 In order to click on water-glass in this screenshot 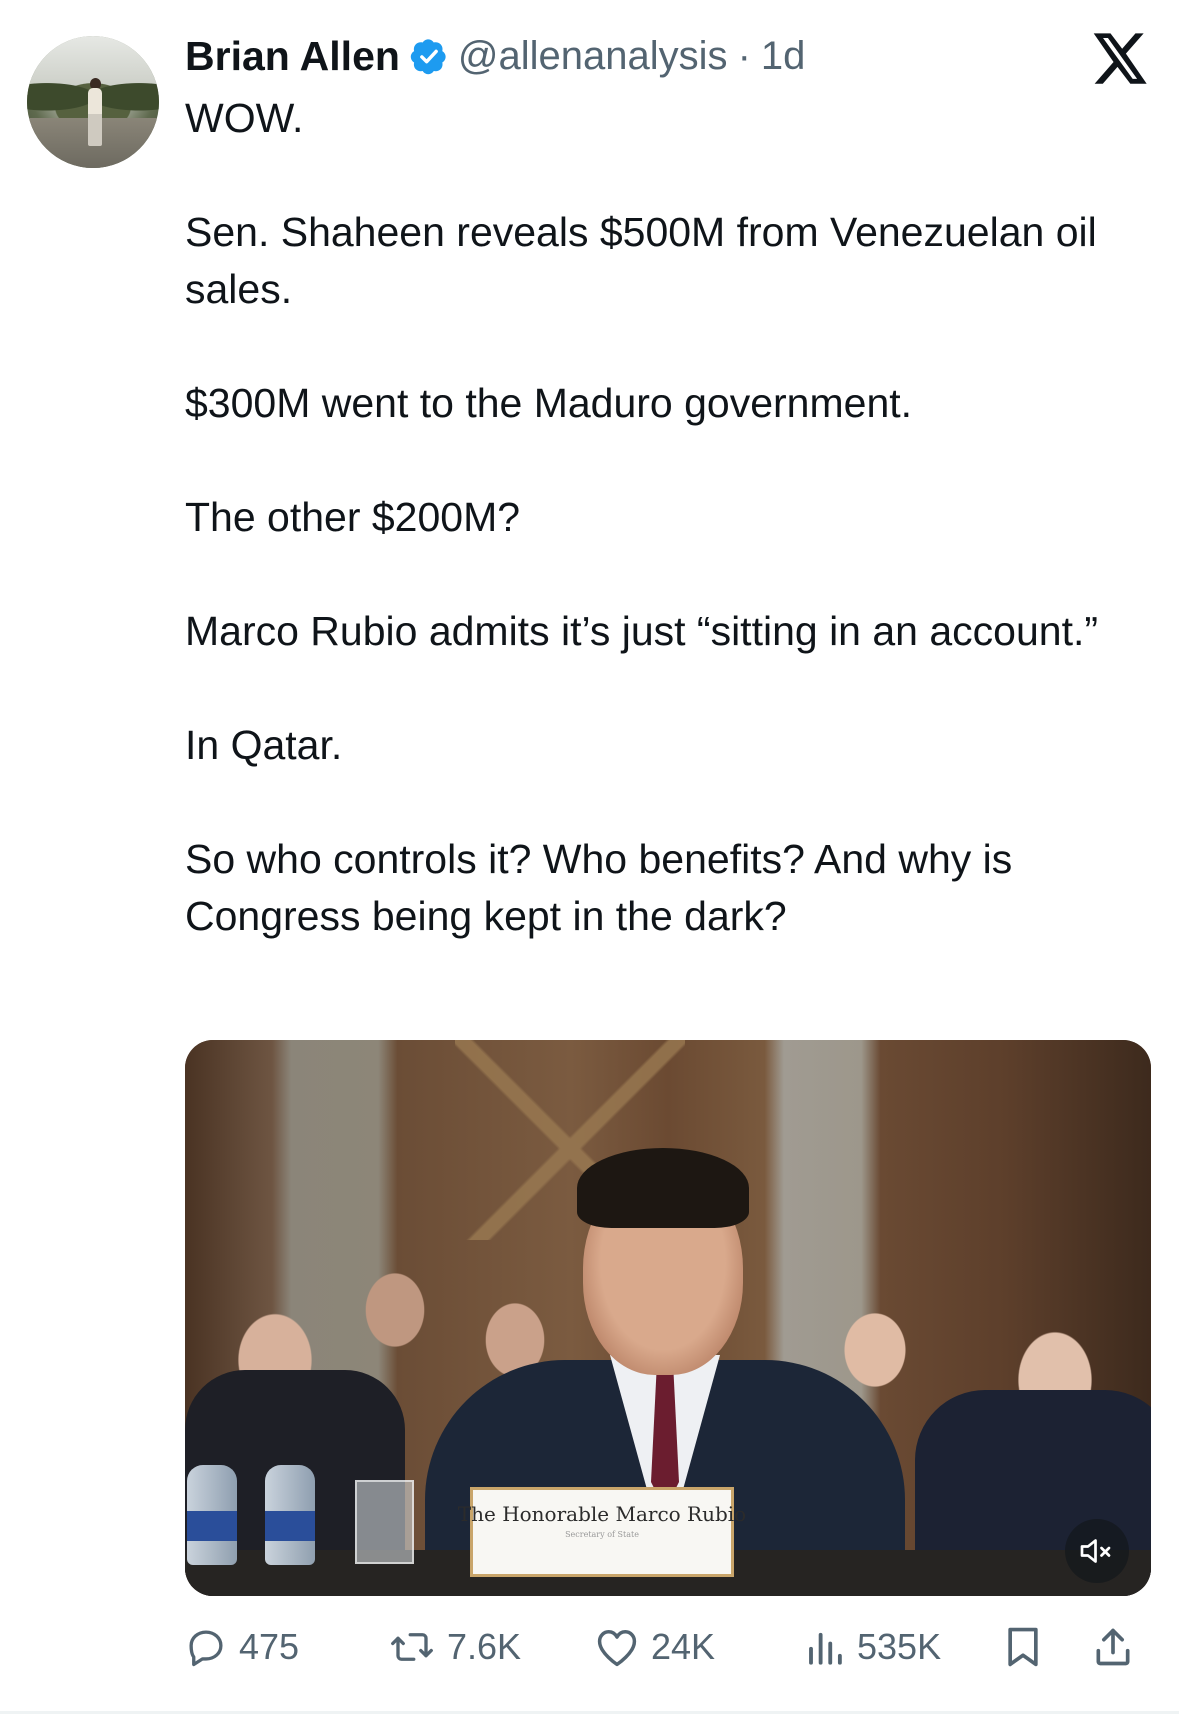, I will do `click(384, 1522)`.